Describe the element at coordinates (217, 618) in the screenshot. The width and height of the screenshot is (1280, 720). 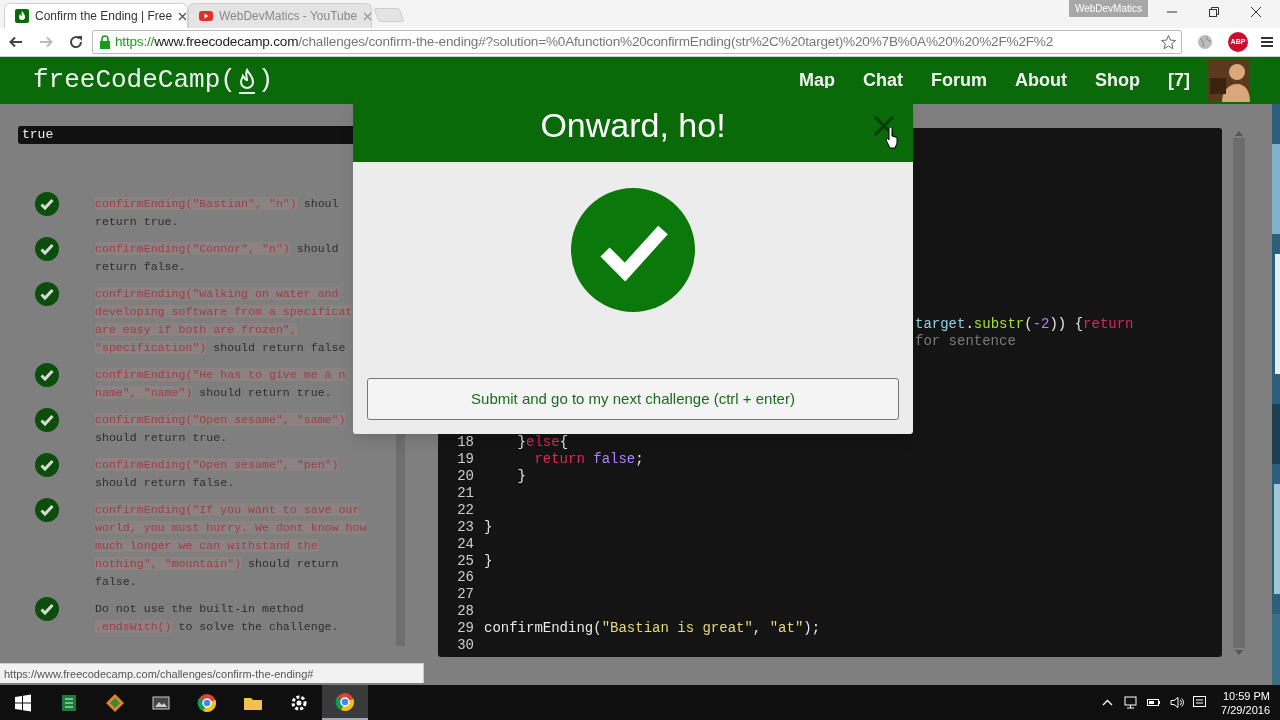
I see `test-description: Do not use the built-in method .endsWith() to solve the challenge.` at that location.